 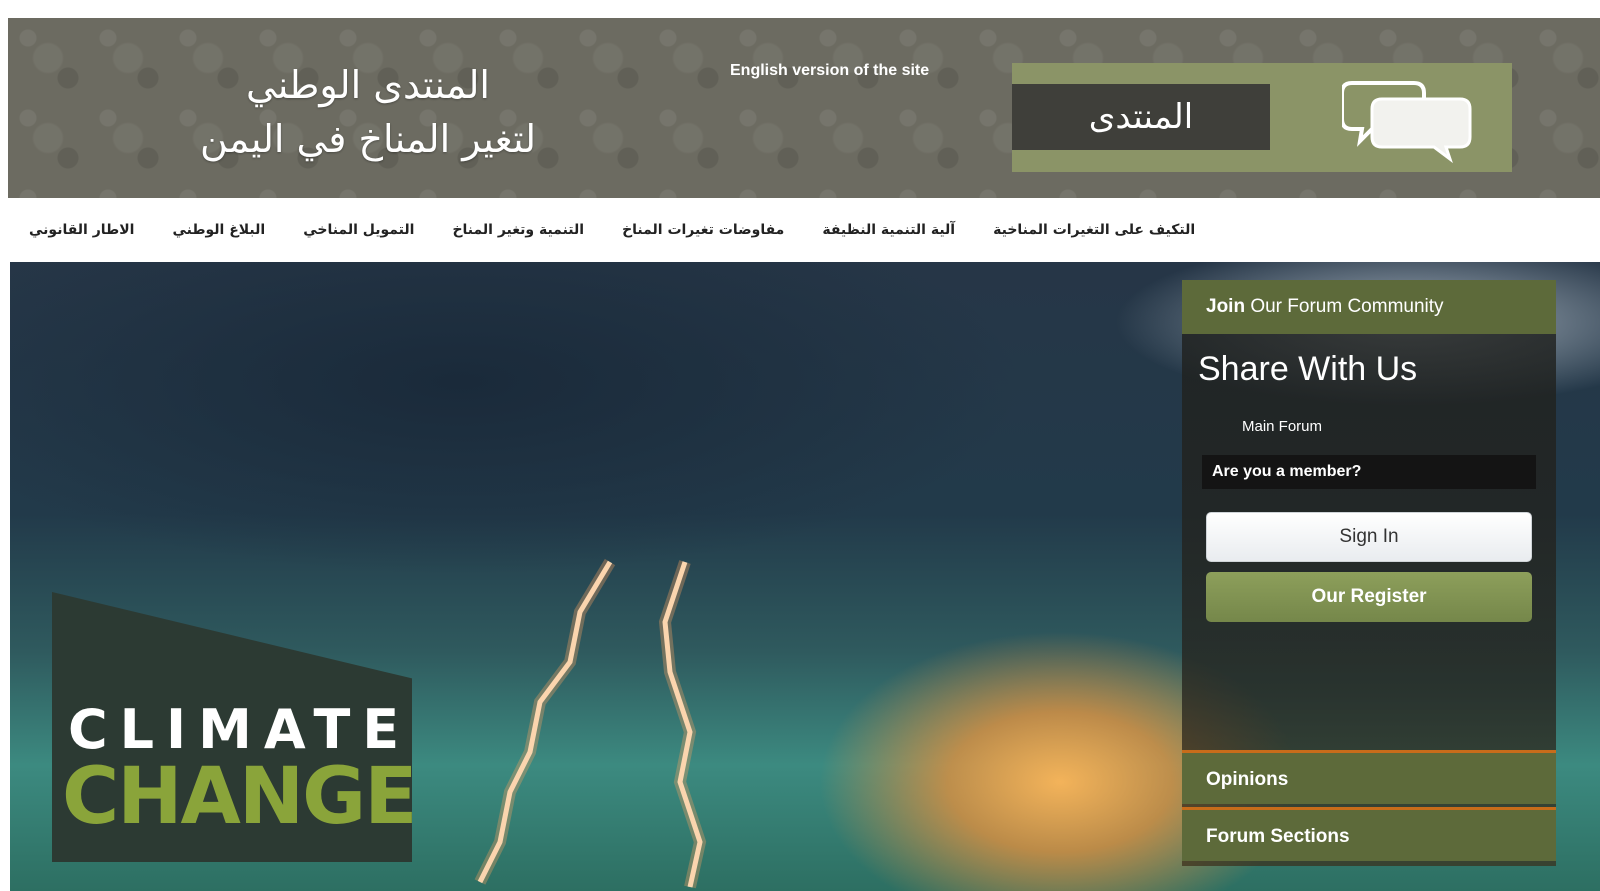 What do you see at coordinates (368, 85) in the screenshot?
I see `site-title-line1: المنتدى الوطني` at bounding box center [368, 85].